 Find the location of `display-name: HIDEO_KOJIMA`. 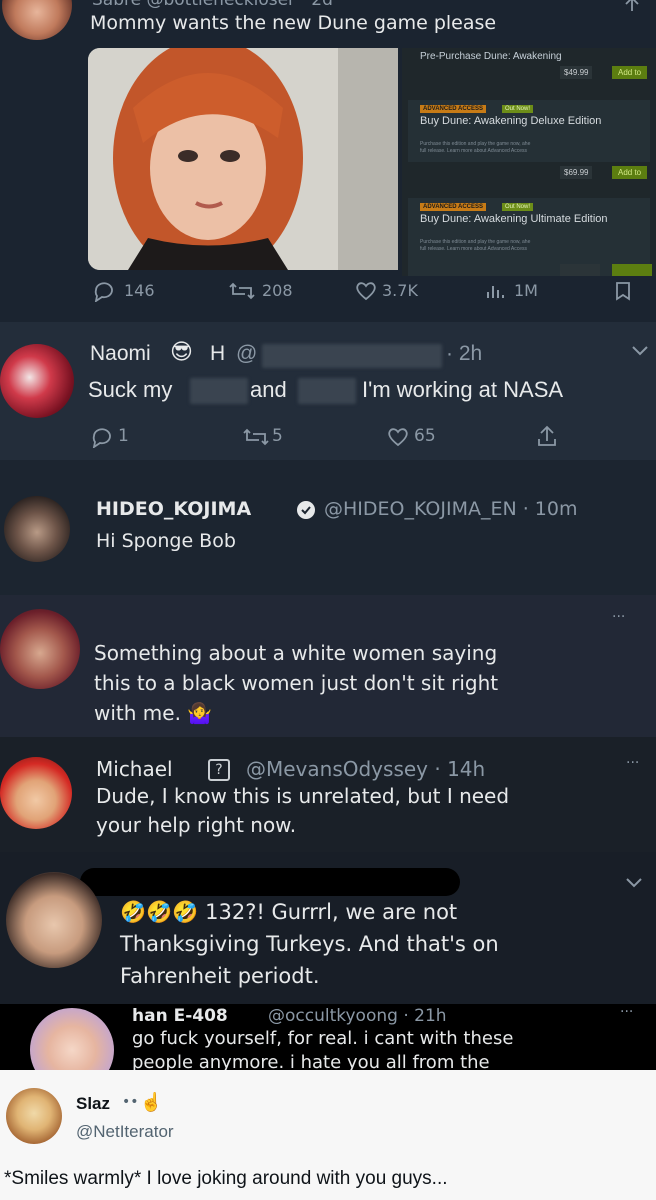

display-name: HIDEO_KOJIMA is located at coordinates (173, 509).